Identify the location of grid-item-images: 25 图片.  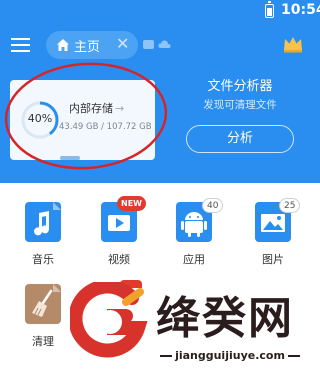
(273, 234).